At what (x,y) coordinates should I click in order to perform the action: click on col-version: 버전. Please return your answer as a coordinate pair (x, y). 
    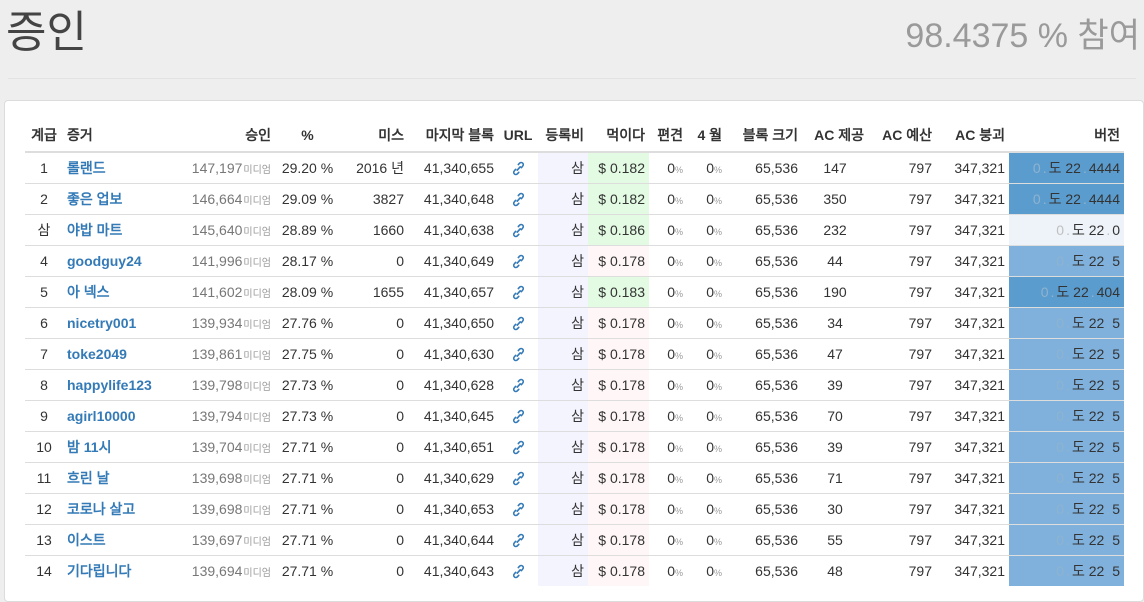
    Looking at the image, I should click on (1066, 136).